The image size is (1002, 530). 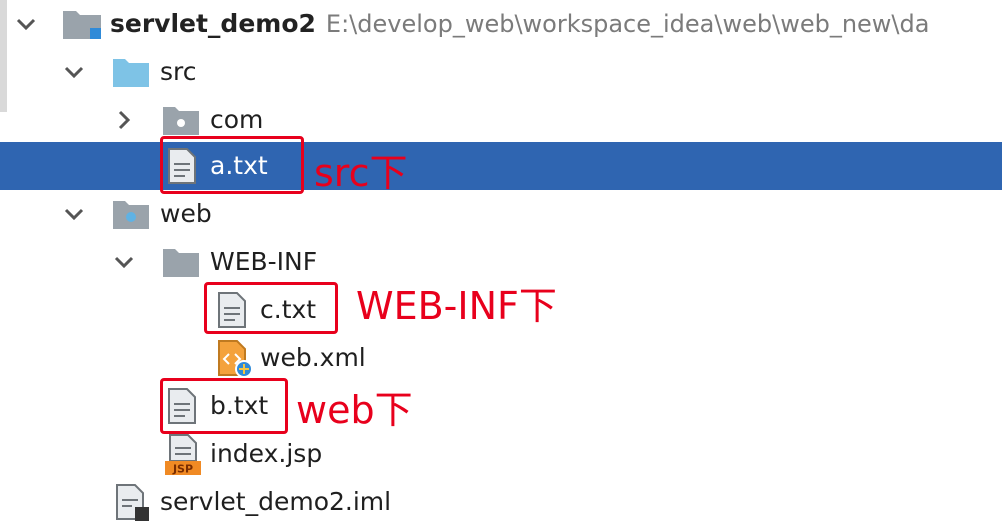 What do you see at coordinates (186, 213) in the screenshot?
I see `tree-item-label: web` at bounding box center [186, 213].